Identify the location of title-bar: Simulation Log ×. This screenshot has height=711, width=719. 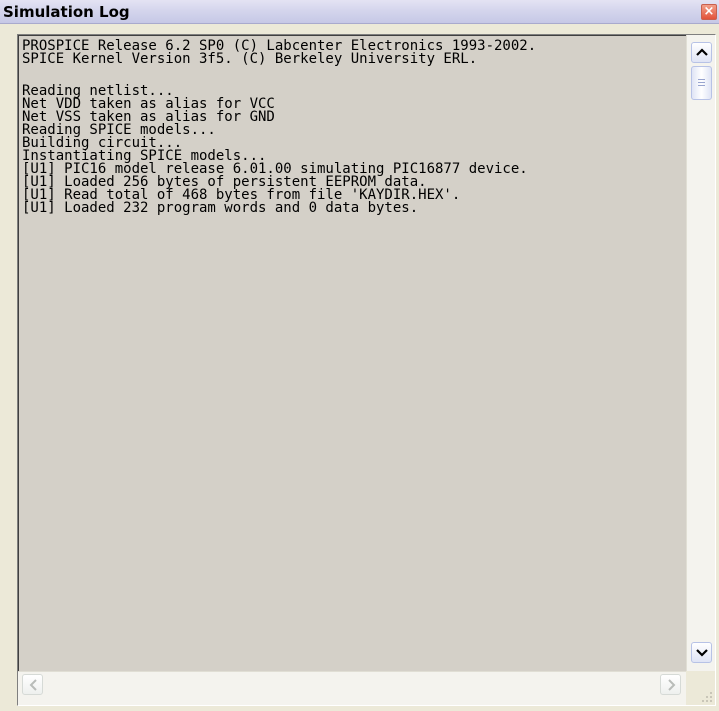
(359, 12).